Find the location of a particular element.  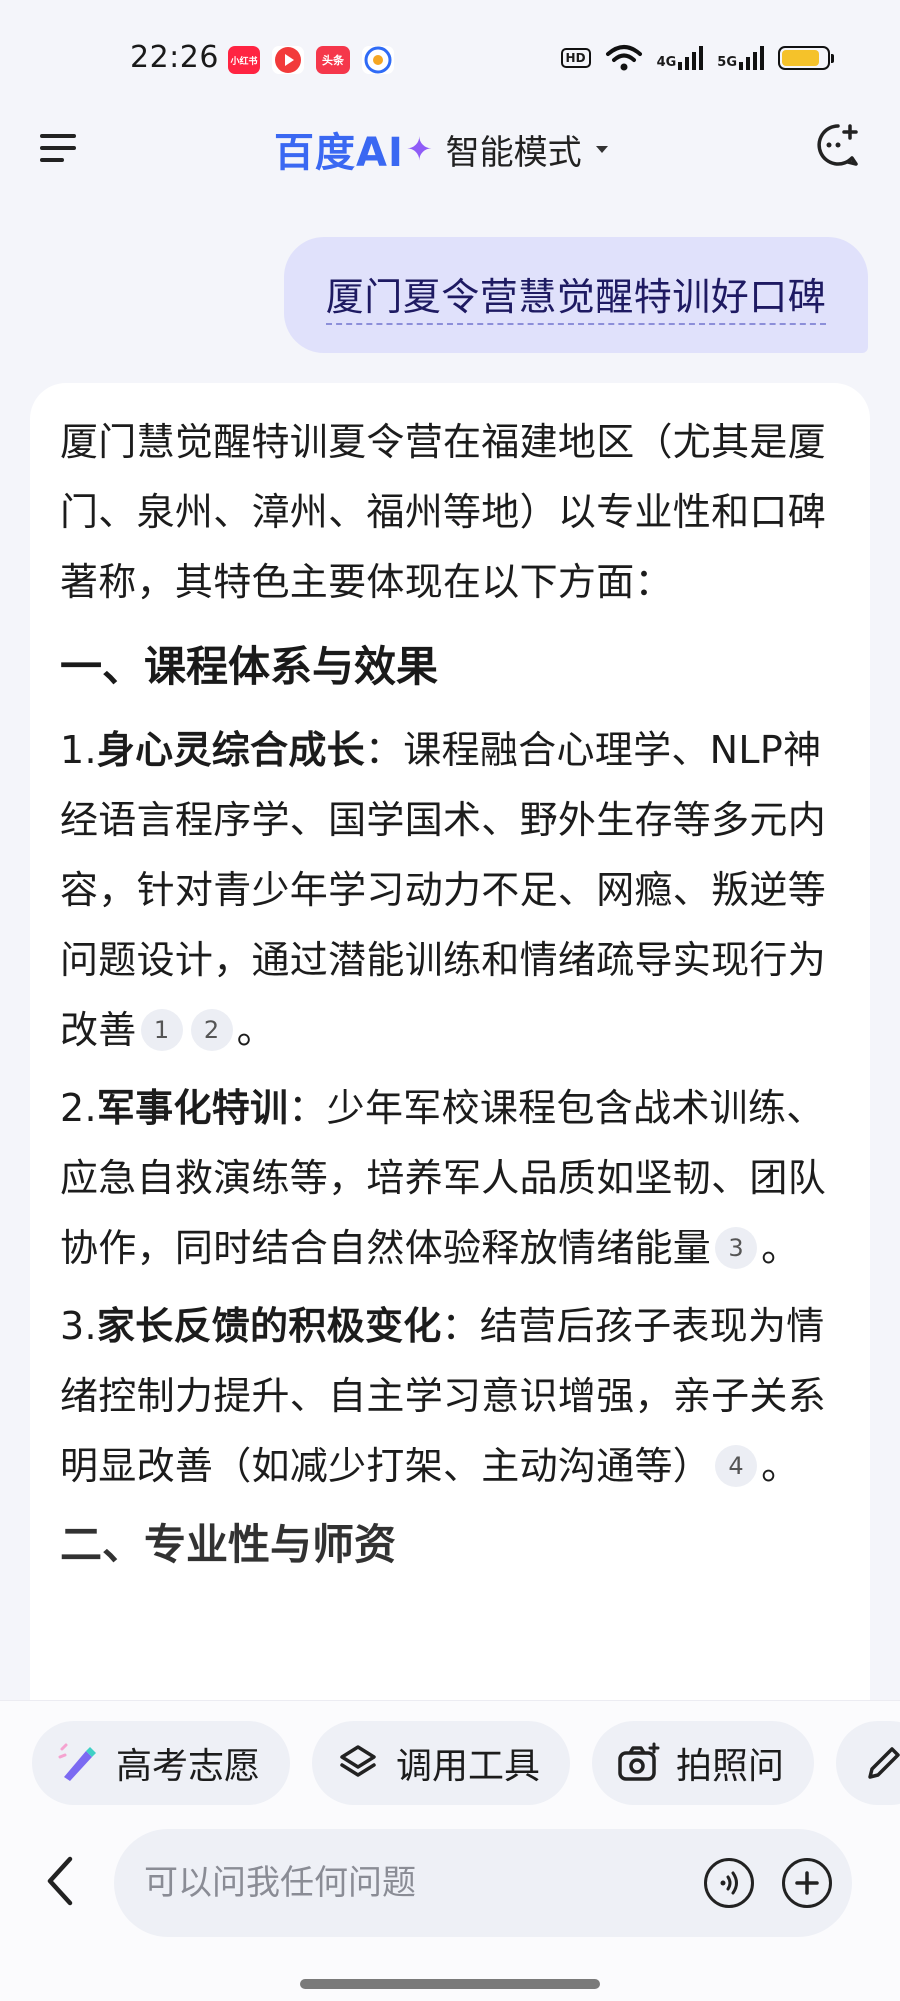

pen-edit-icon is located at coordinates (881, 1763).